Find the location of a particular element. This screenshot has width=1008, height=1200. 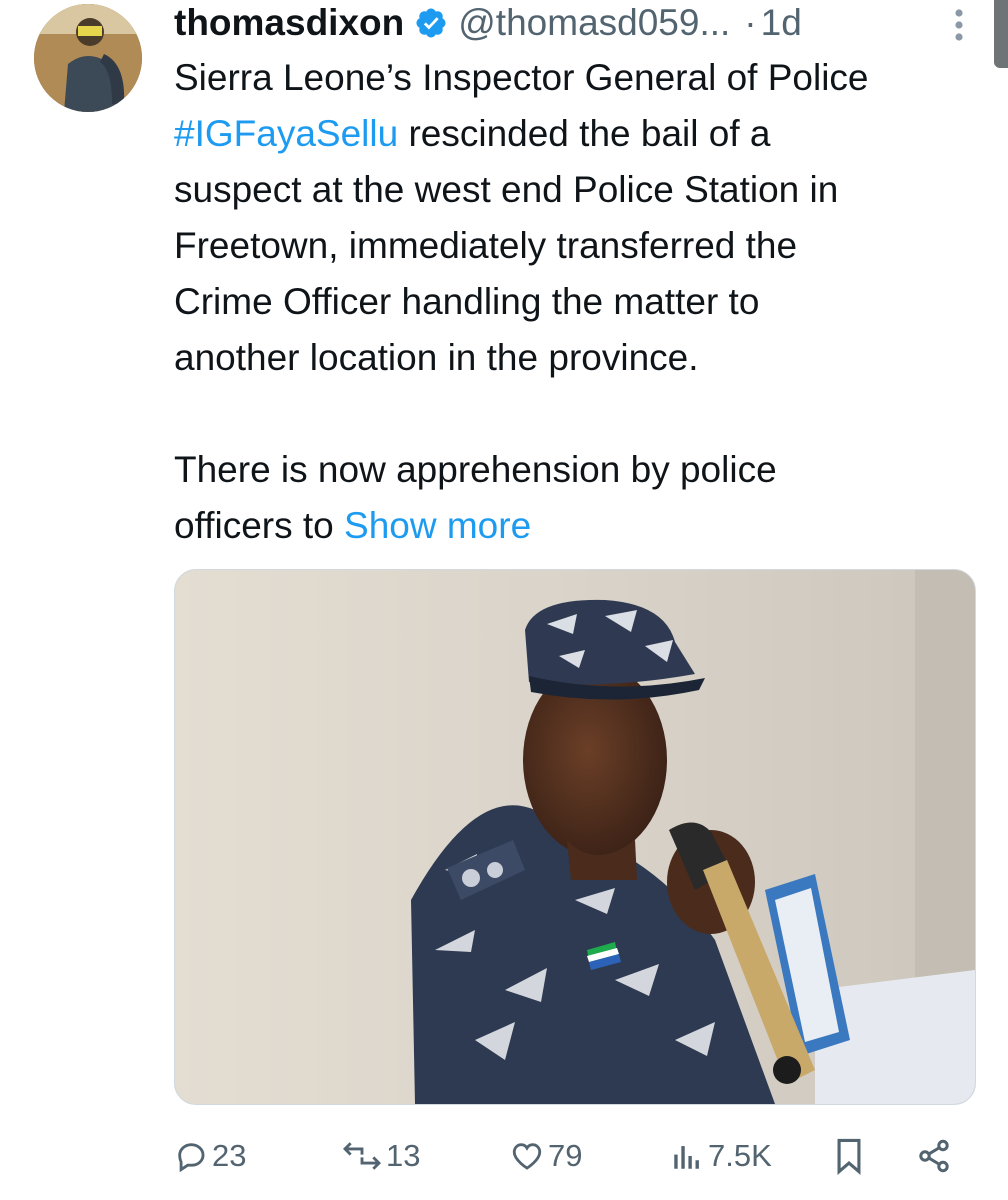

share-button is located at coordinates (934, 1156).